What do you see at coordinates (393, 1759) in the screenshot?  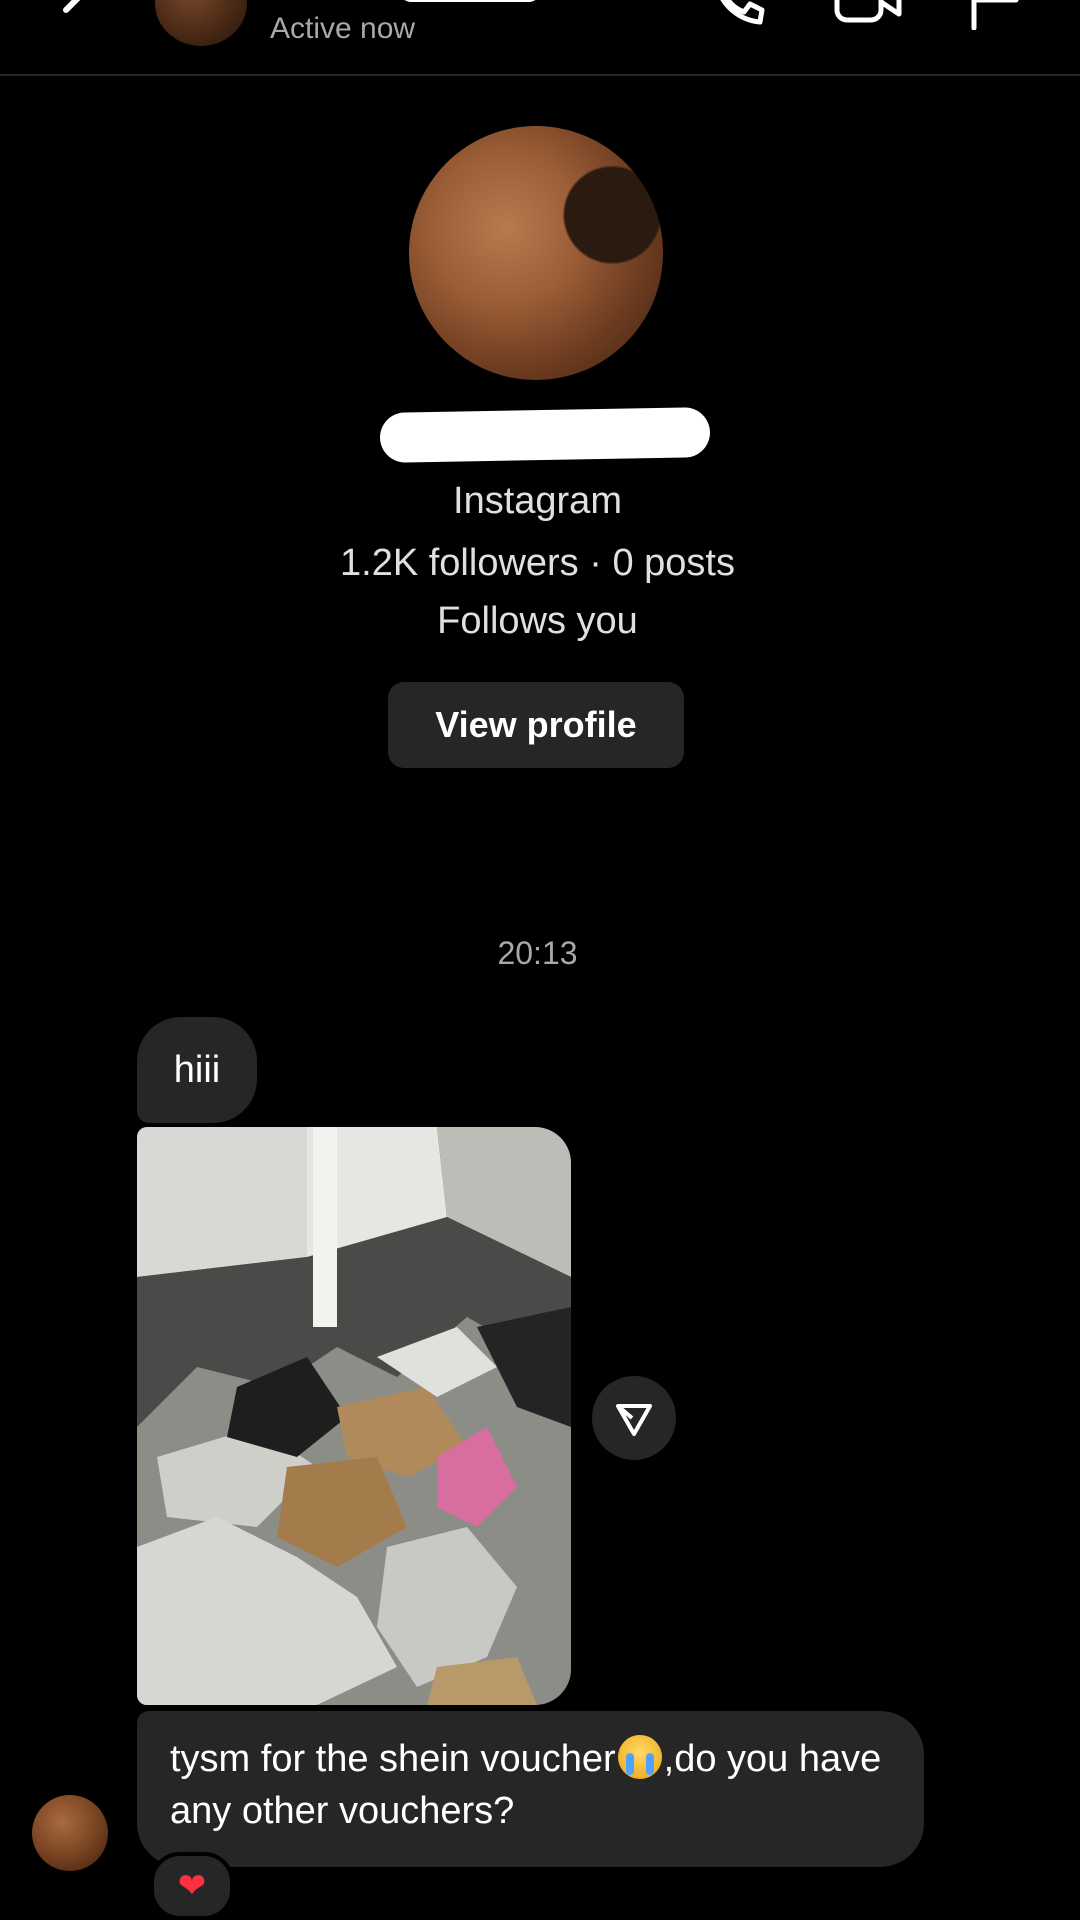 I see `message-text-part1: tysm for the shein voucher` at bounding box center [393, 1759].